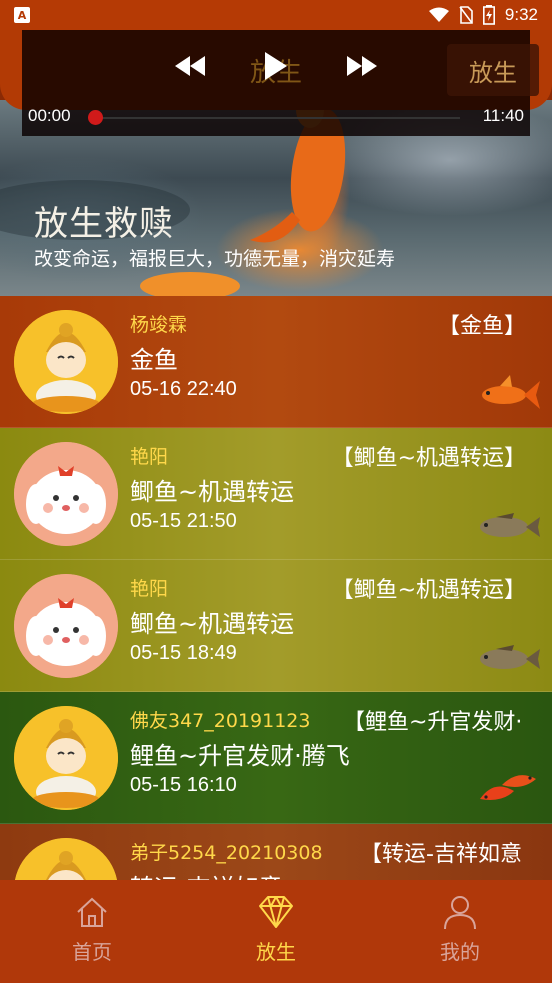 This screenshot has width=552, height=983. I want to click on diamond-icon, so click(276, 912).